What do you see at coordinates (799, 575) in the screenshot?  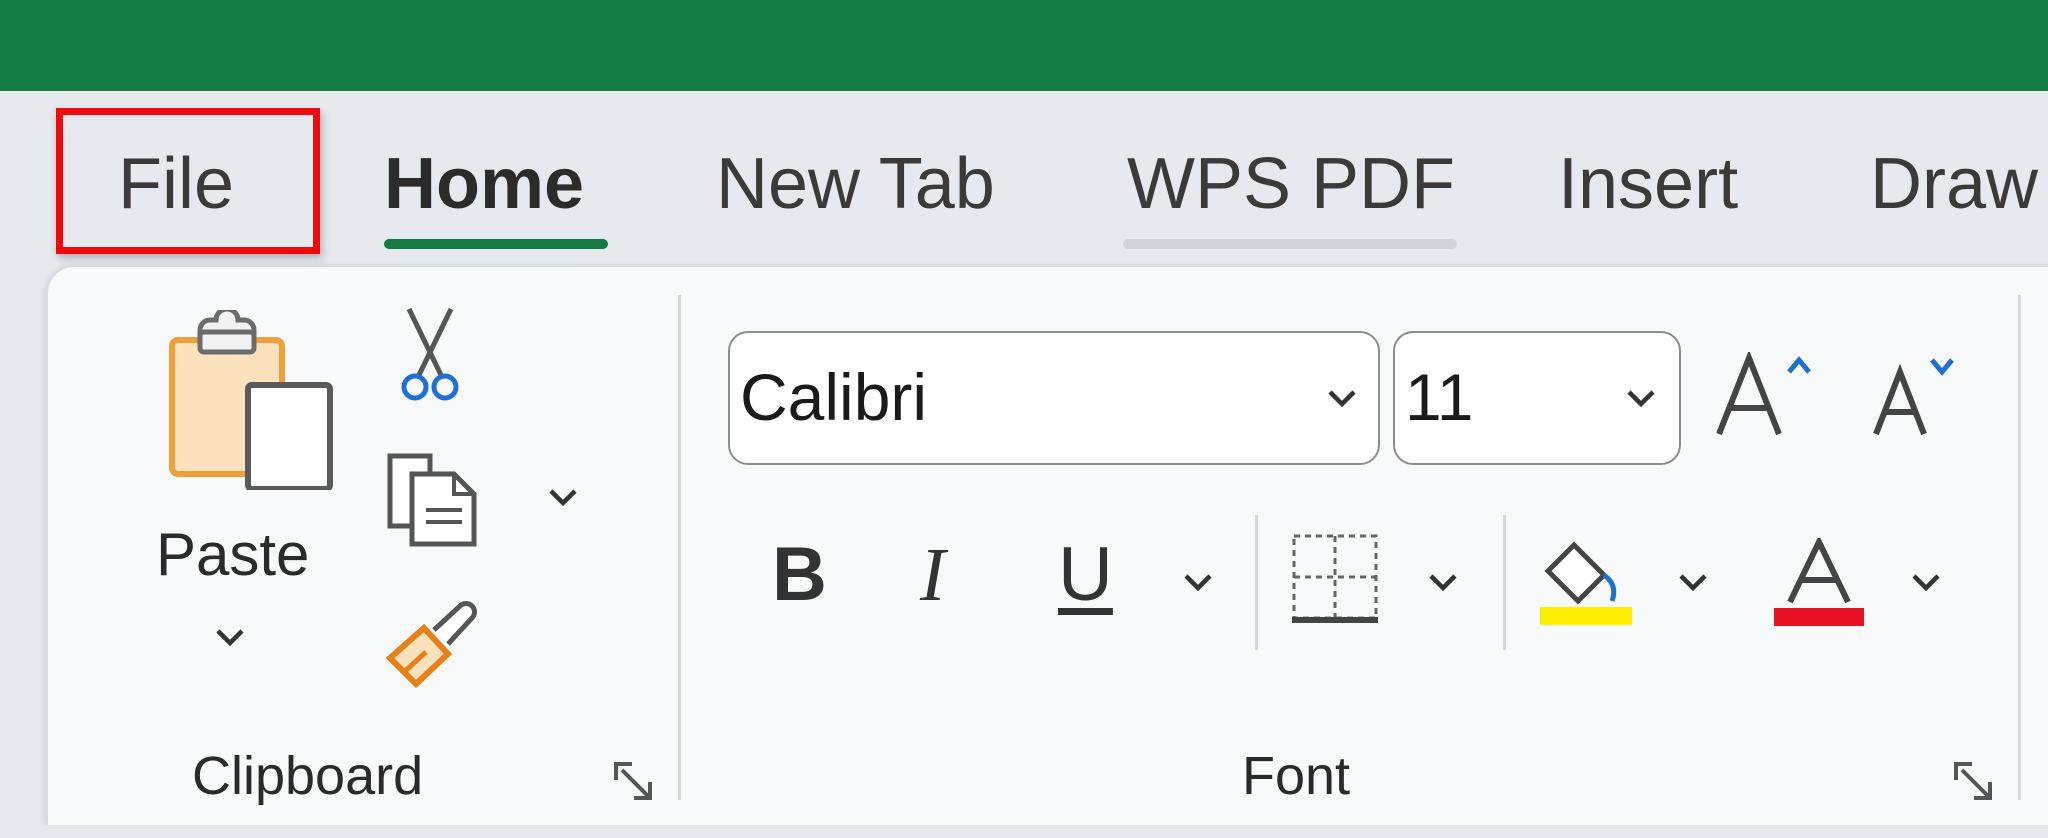 I see `bold-button: B` at bounding box center [799, 575].